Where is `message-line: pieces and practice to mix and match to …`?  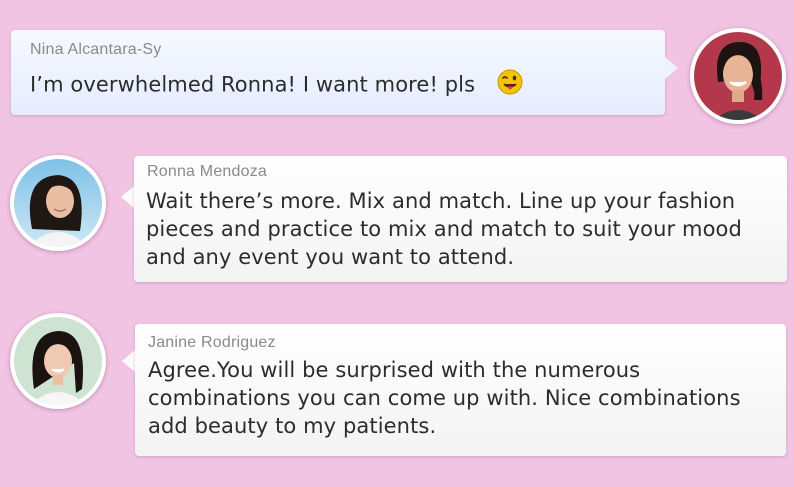
message-line: pieces and practice to mix and match to … is located at coordinates (444, 229).